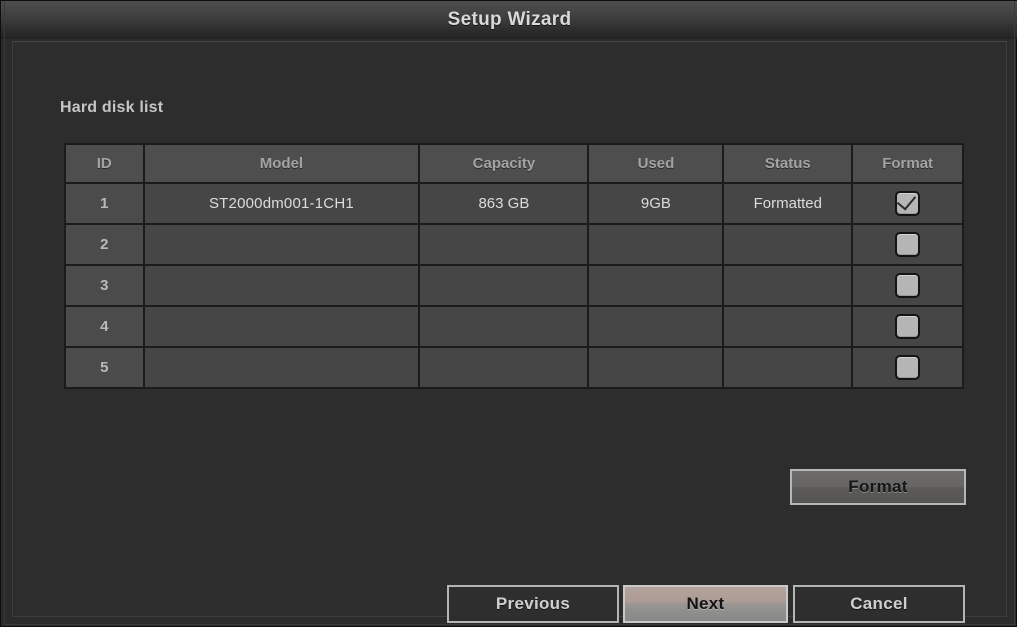  What do you see at coordinates (104, 244) in the screenshot?
I see `cell-id: 2` at bounding box center [104, 244].